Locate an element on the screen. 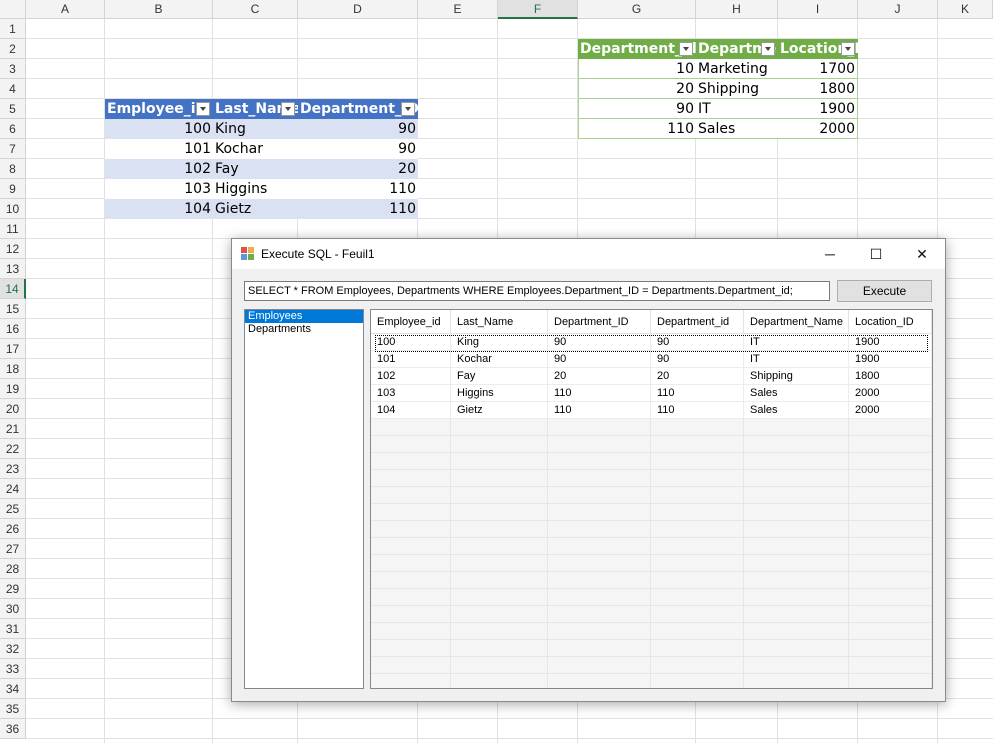 This screenshot has height=743, width=993. row-header-23: 23 is located at coordinates (13, 469).